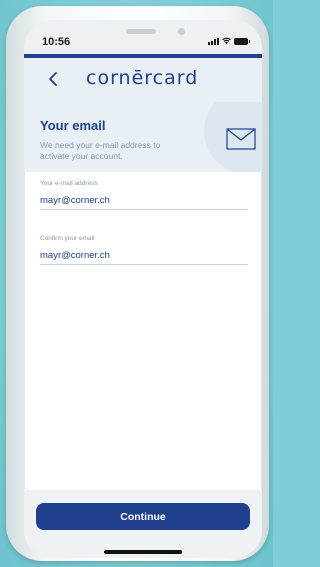  Describe the element at coordinates (54, 79) in the screenshot. I see `chevron-left-icon` at that location.